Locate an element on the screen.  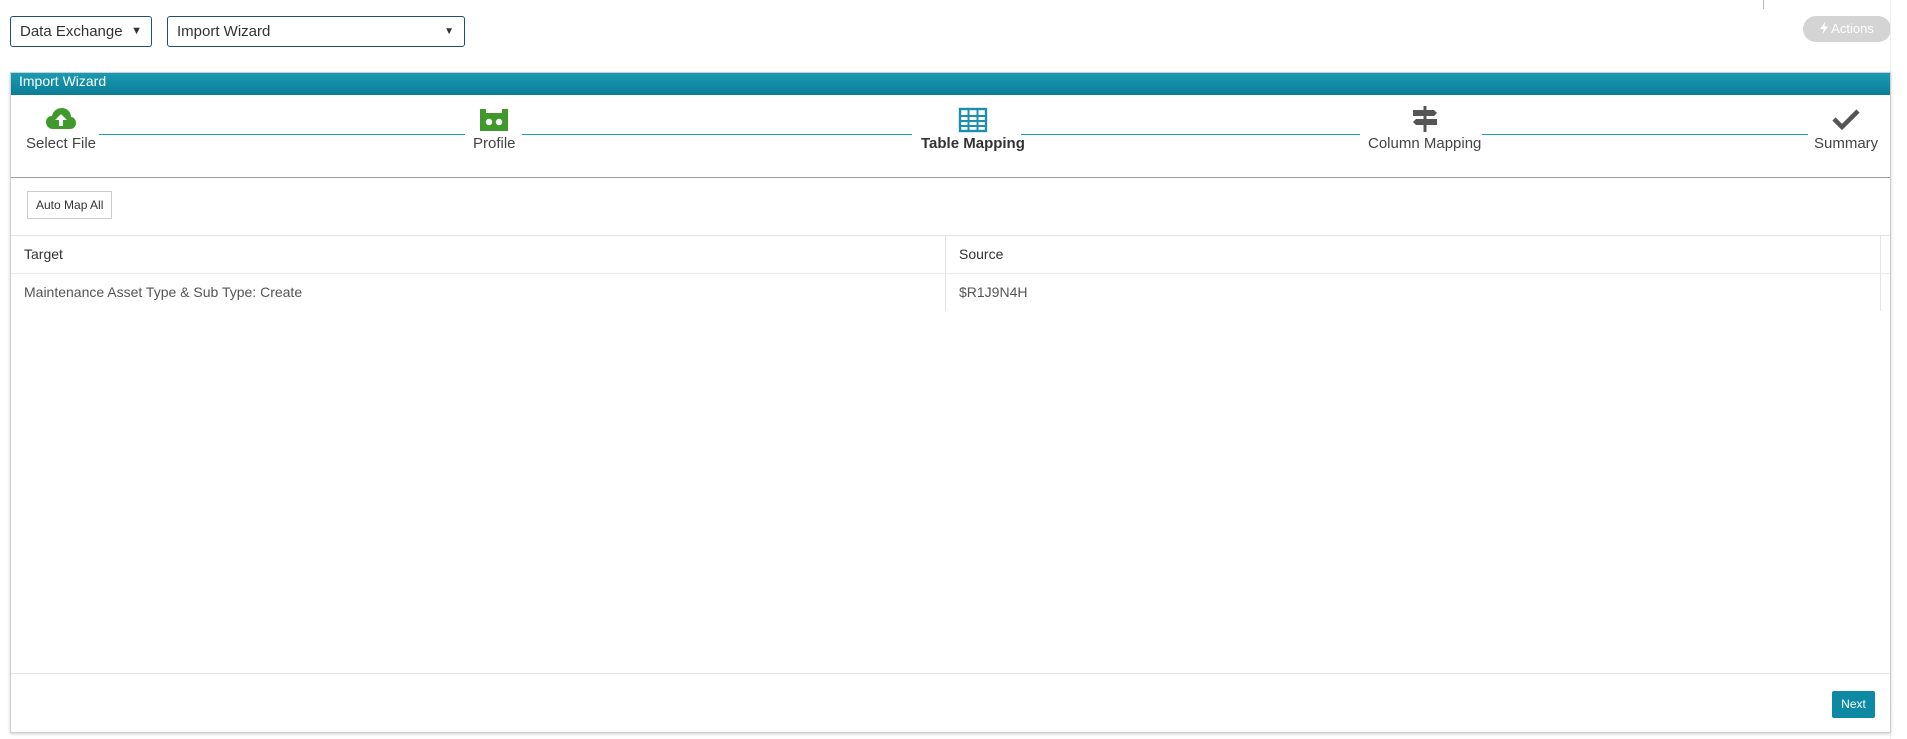
module-select: Data Exchange ▼ is located at coordinates (81, 31).